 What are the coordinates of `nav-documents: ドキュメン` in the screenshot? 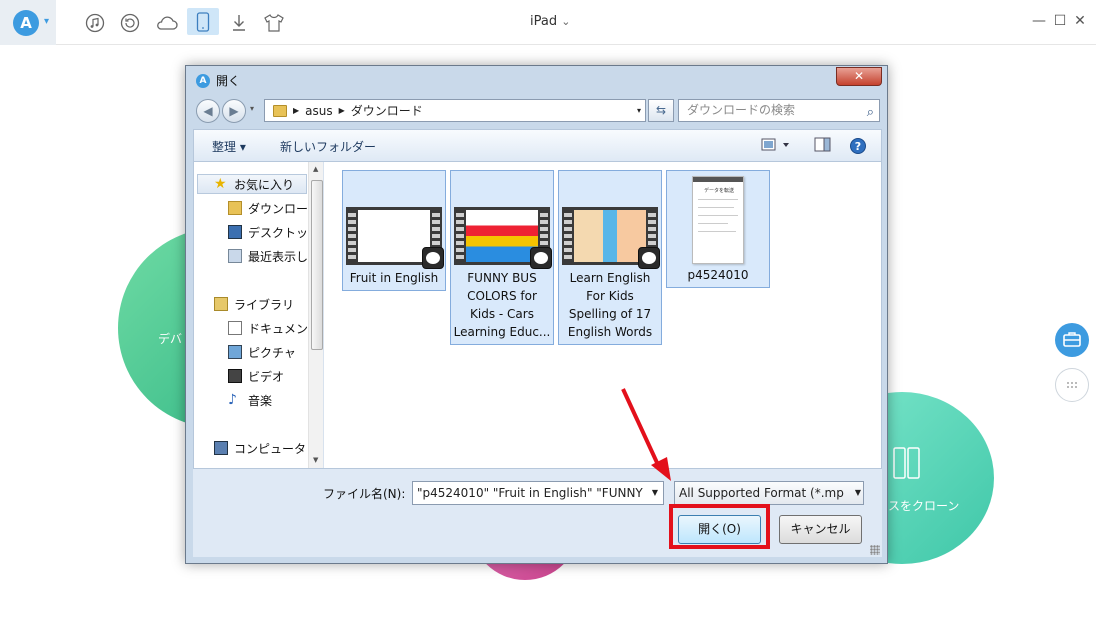 It's located at (268, 328).